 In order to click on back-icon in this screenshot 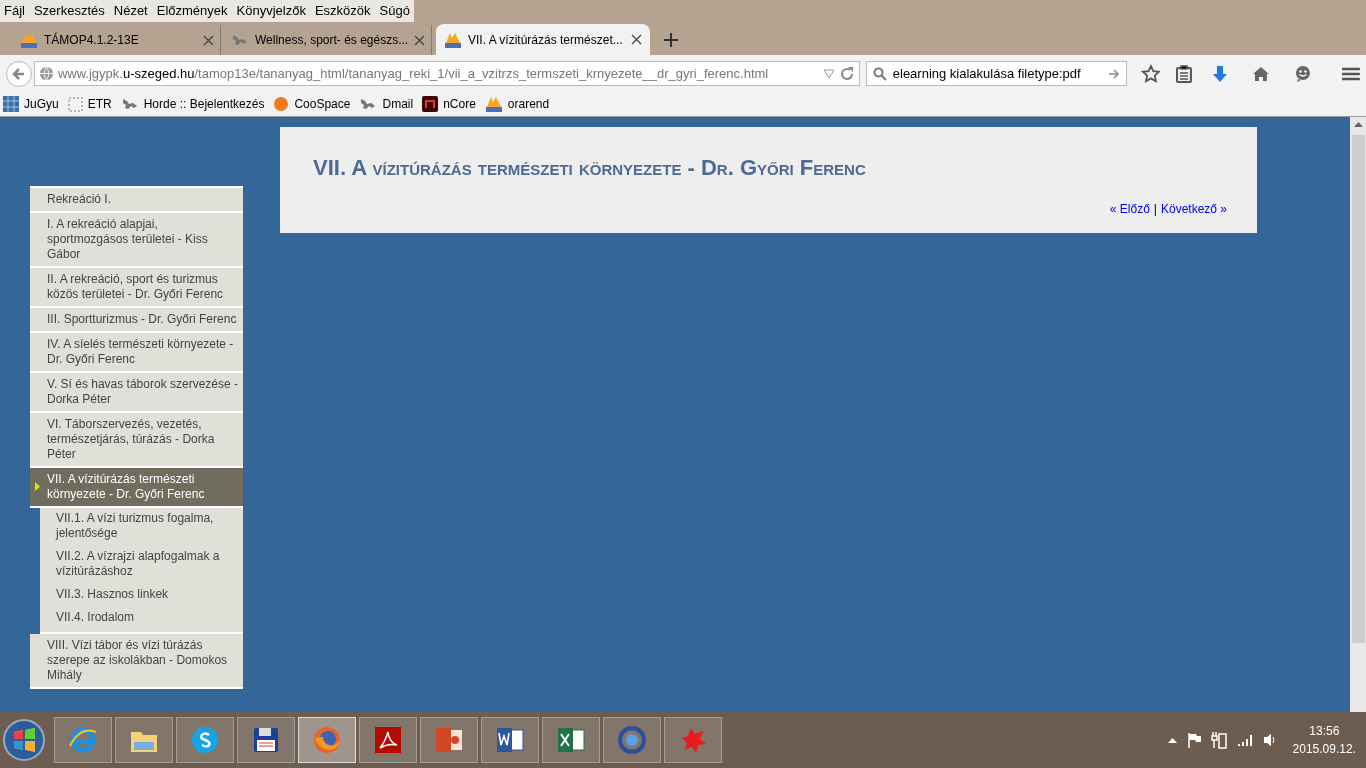, I will do `click(18, 73)`.